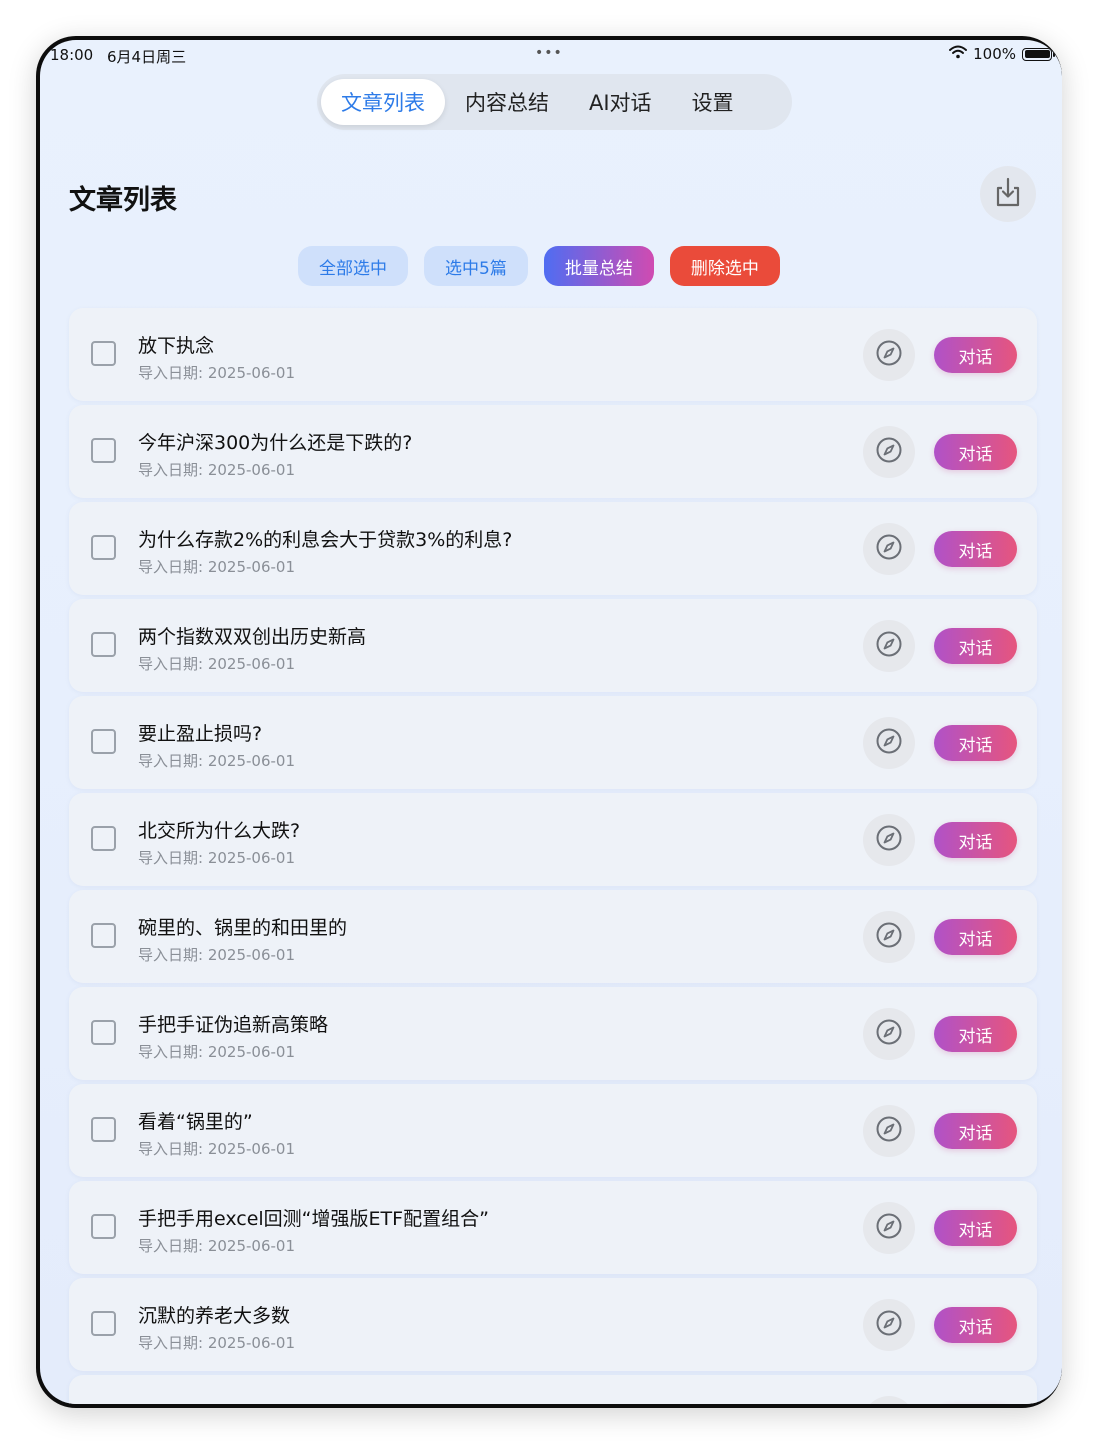  Describe the element at coordinates (1038, 54) in the screenshot. I see `battery-icon` at that location.